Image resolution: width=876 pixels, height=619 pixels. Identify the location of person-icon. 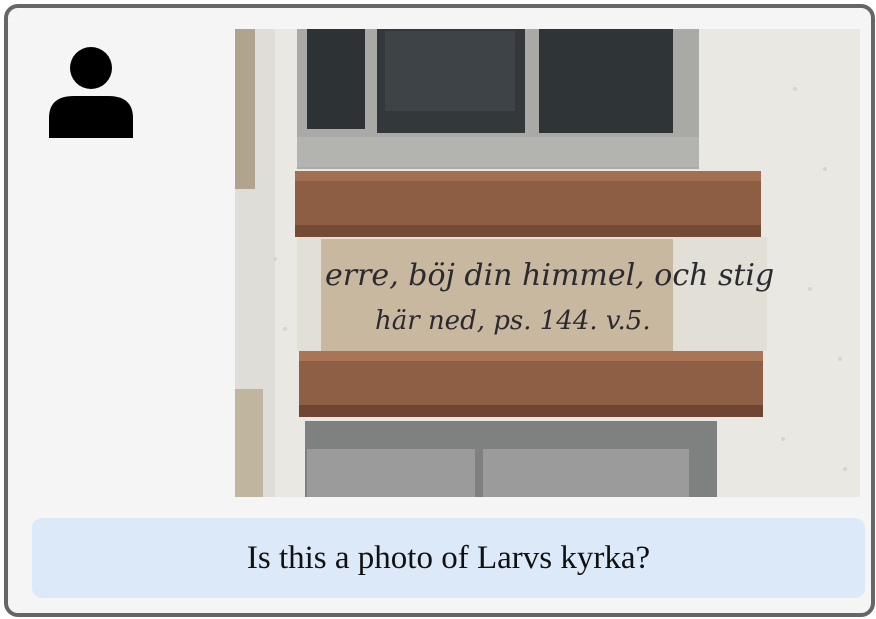
(91, 92).